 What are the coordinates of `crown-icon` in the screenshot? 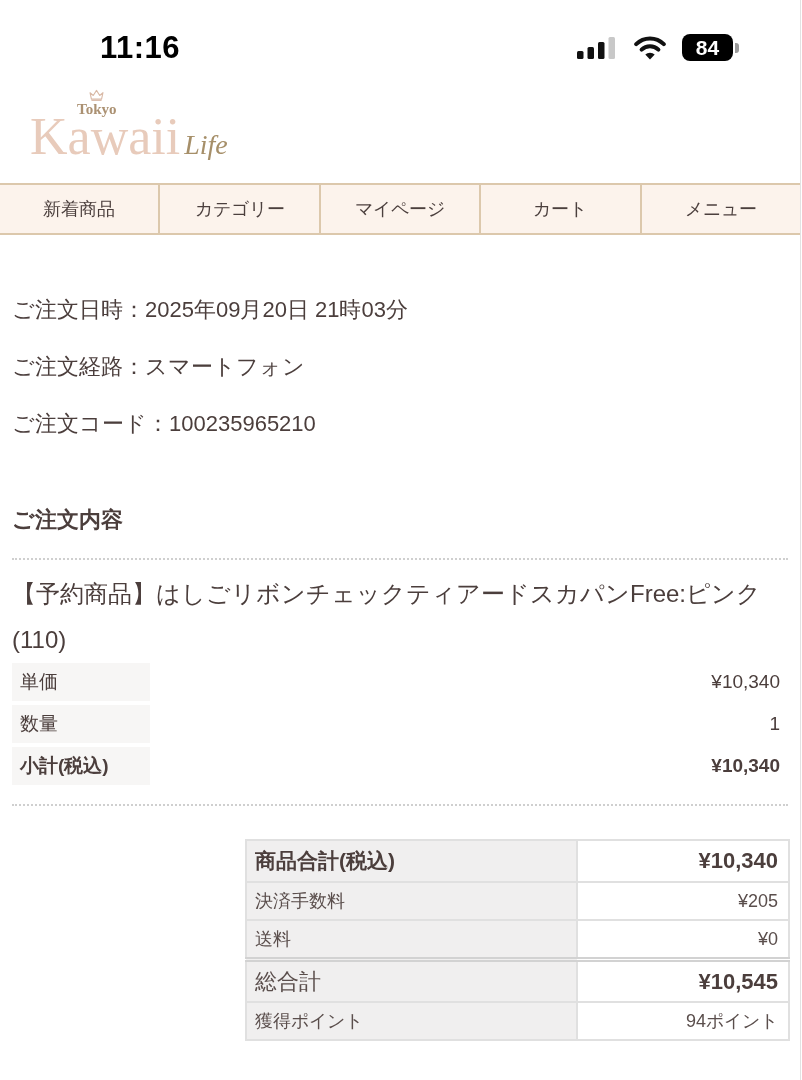 It's located at (97, 95).